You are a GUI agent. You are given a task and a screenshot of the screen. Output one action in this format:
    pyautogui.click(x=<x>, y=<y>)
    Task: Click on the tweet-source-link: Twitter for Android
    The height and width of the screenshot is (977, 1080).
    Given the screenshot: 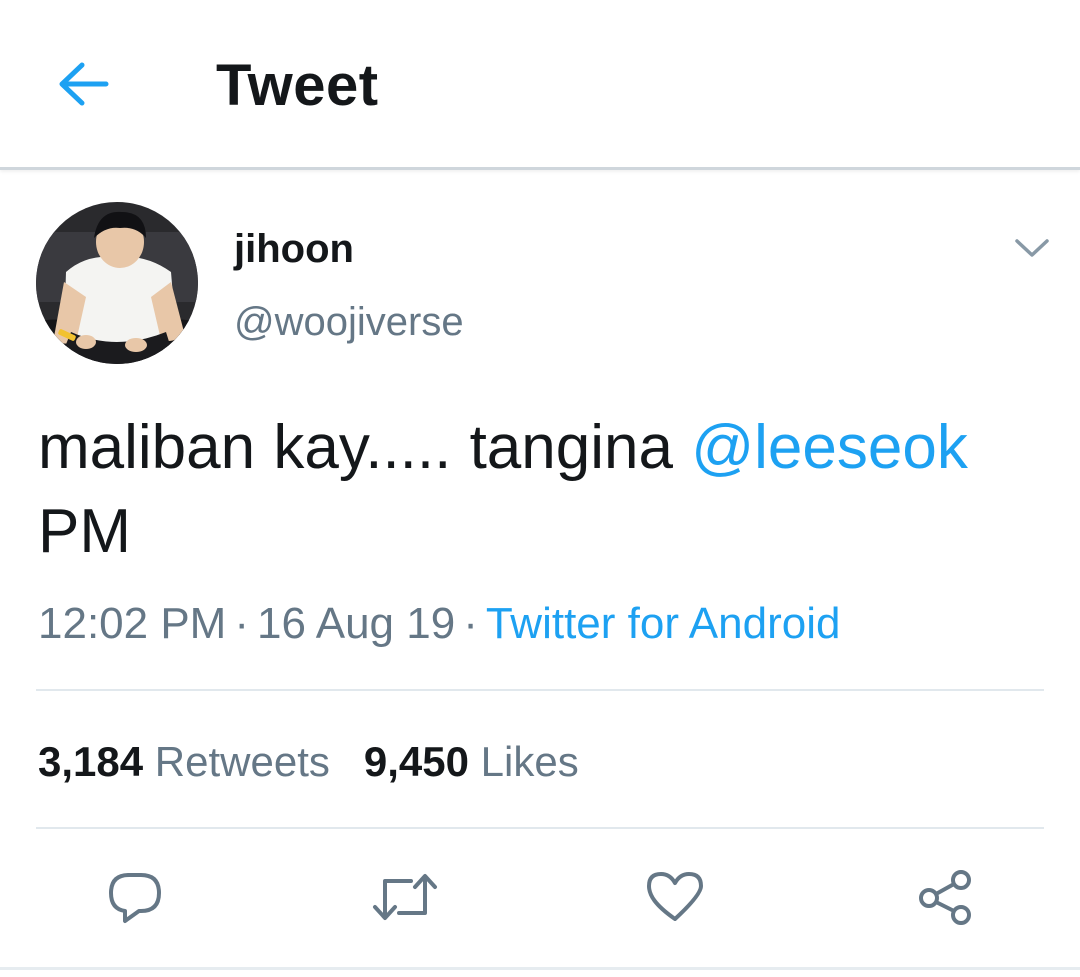 What is the action you would take?
    pyautogui.click(x=663, y=623)
    